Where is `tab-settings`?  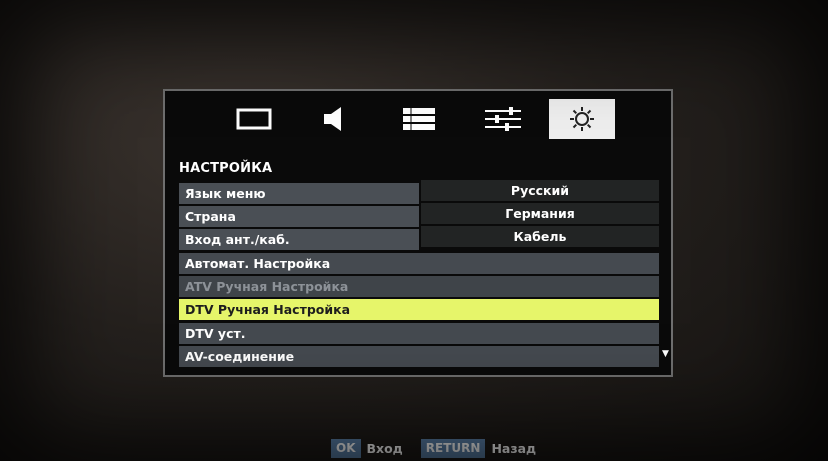 tab-settings is located at coordinates (582, 119).